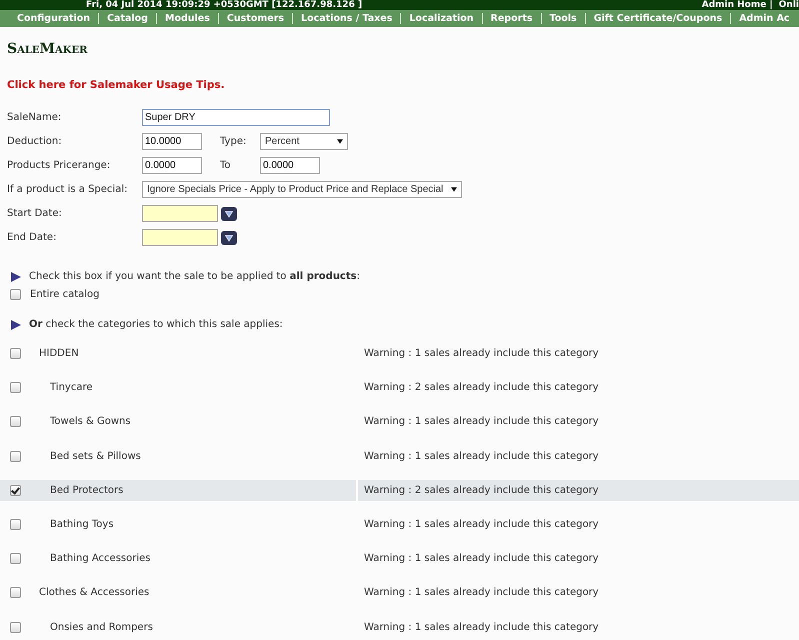 This screenshot has height=640, width=799. What do you see at coordinates (225, 165) in the screenshot?
I see `field-label: To` at bounding box center [225, 165].